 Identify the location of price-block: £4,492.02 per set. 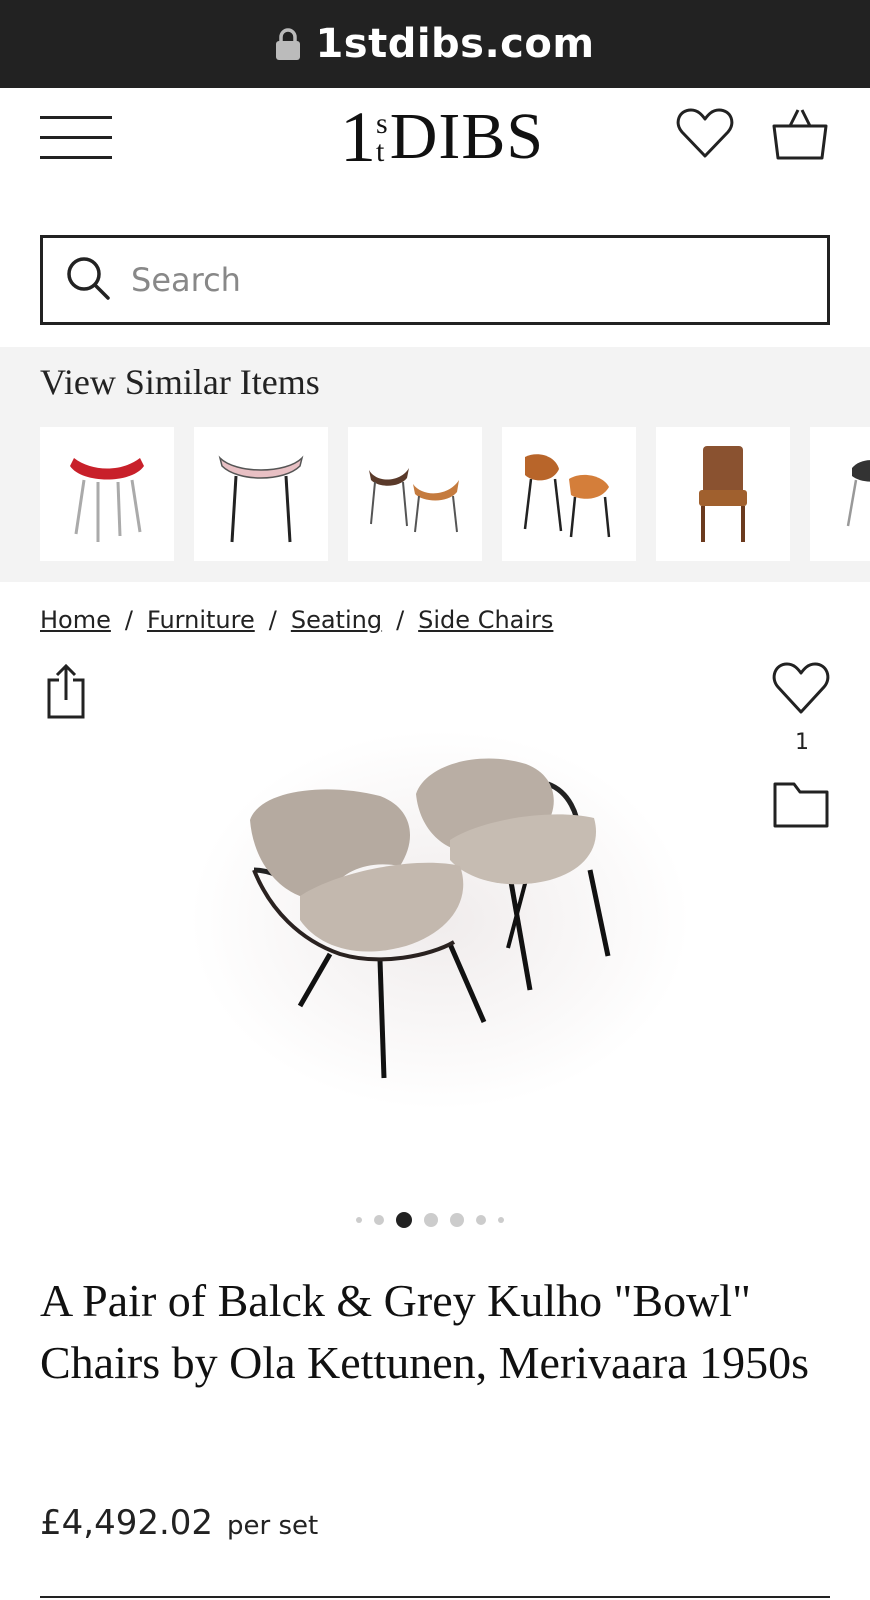
(179, 1523).